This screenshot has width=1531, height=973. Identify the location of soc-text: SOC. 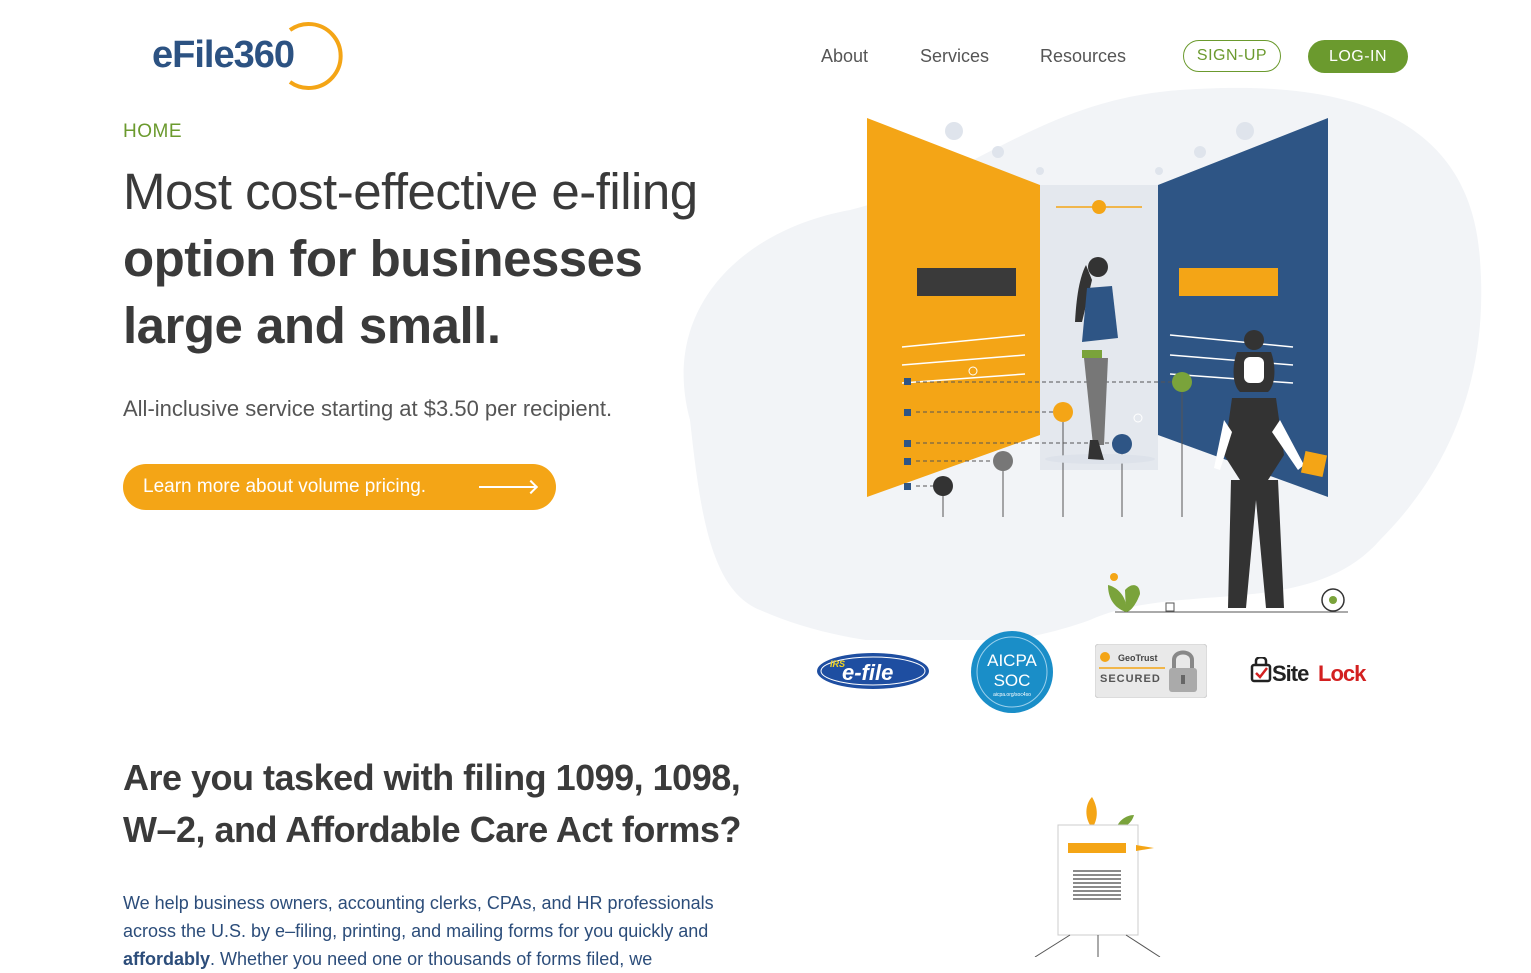
(1012, 680).